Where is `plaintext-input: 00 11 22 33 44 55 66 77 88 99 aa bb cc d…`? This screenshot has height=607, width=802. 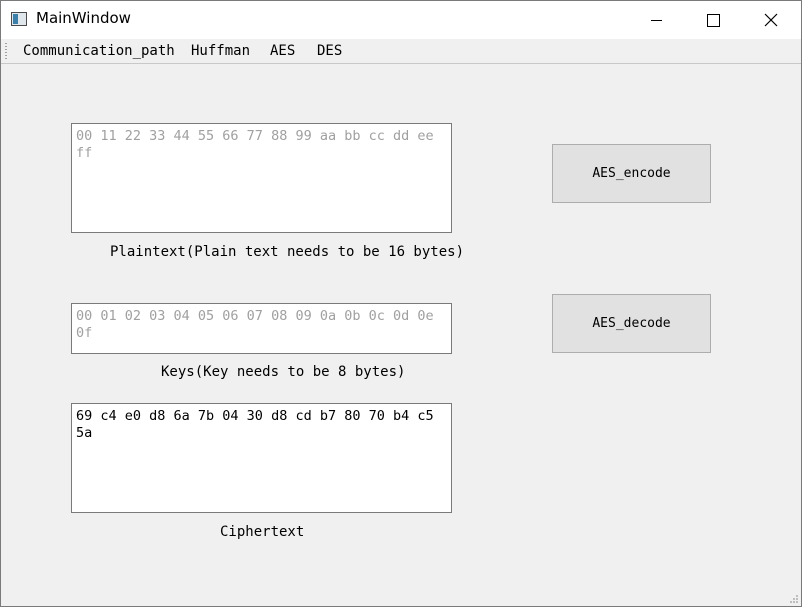 plaintext-input: 00 11 22 33 44 55 66 77 88 99 aa bb cc d… is located at coordinates (261, 178).